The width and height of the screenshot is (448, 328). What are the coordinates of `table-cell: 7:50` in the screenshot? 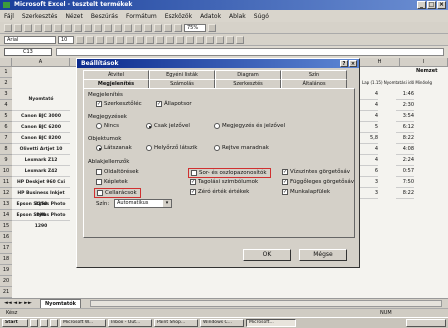 It's located at (405, 182).